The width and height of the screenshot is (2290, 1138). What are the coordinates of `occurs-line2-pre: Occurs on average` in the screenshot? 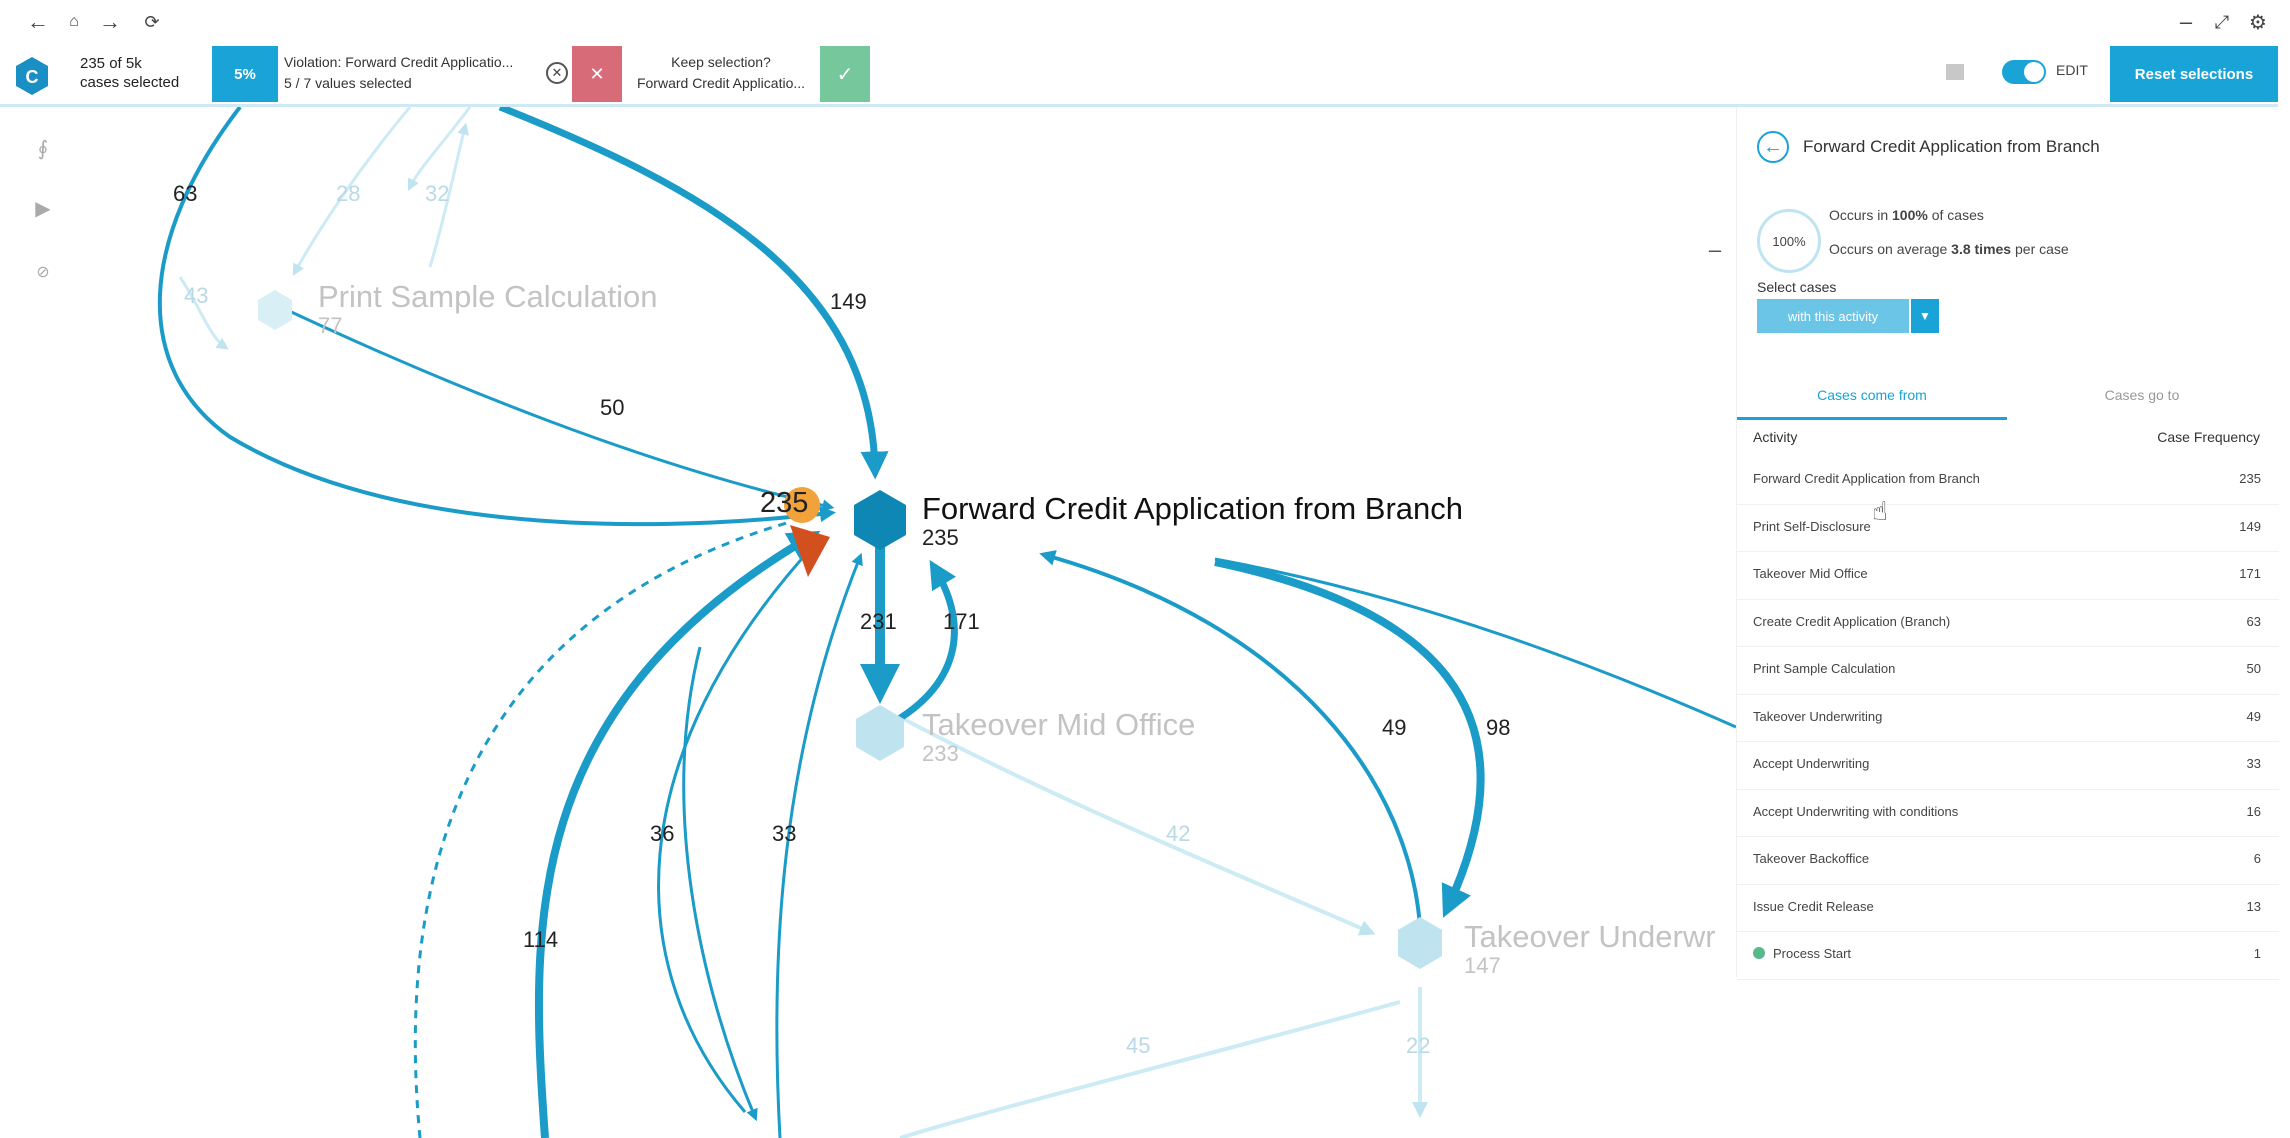 It's located at (1890, 249).